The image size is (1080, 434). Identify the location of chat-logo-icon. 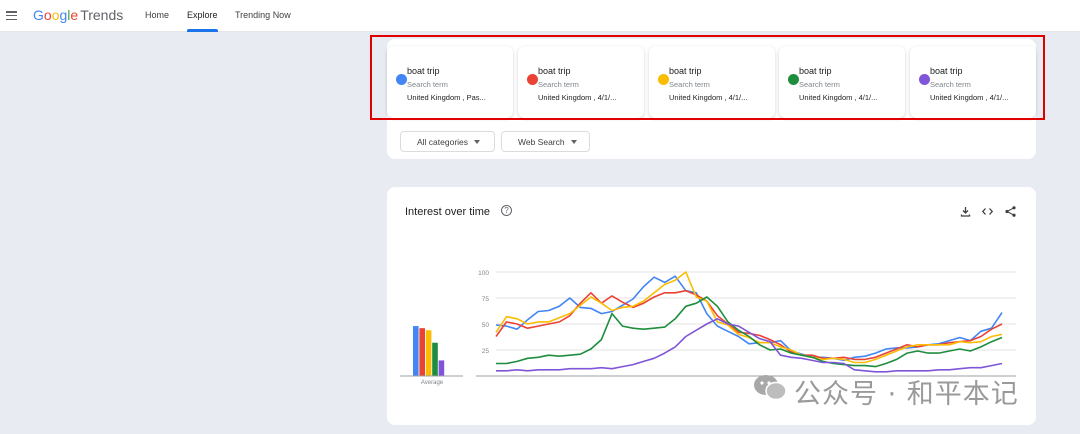
(770, 388).